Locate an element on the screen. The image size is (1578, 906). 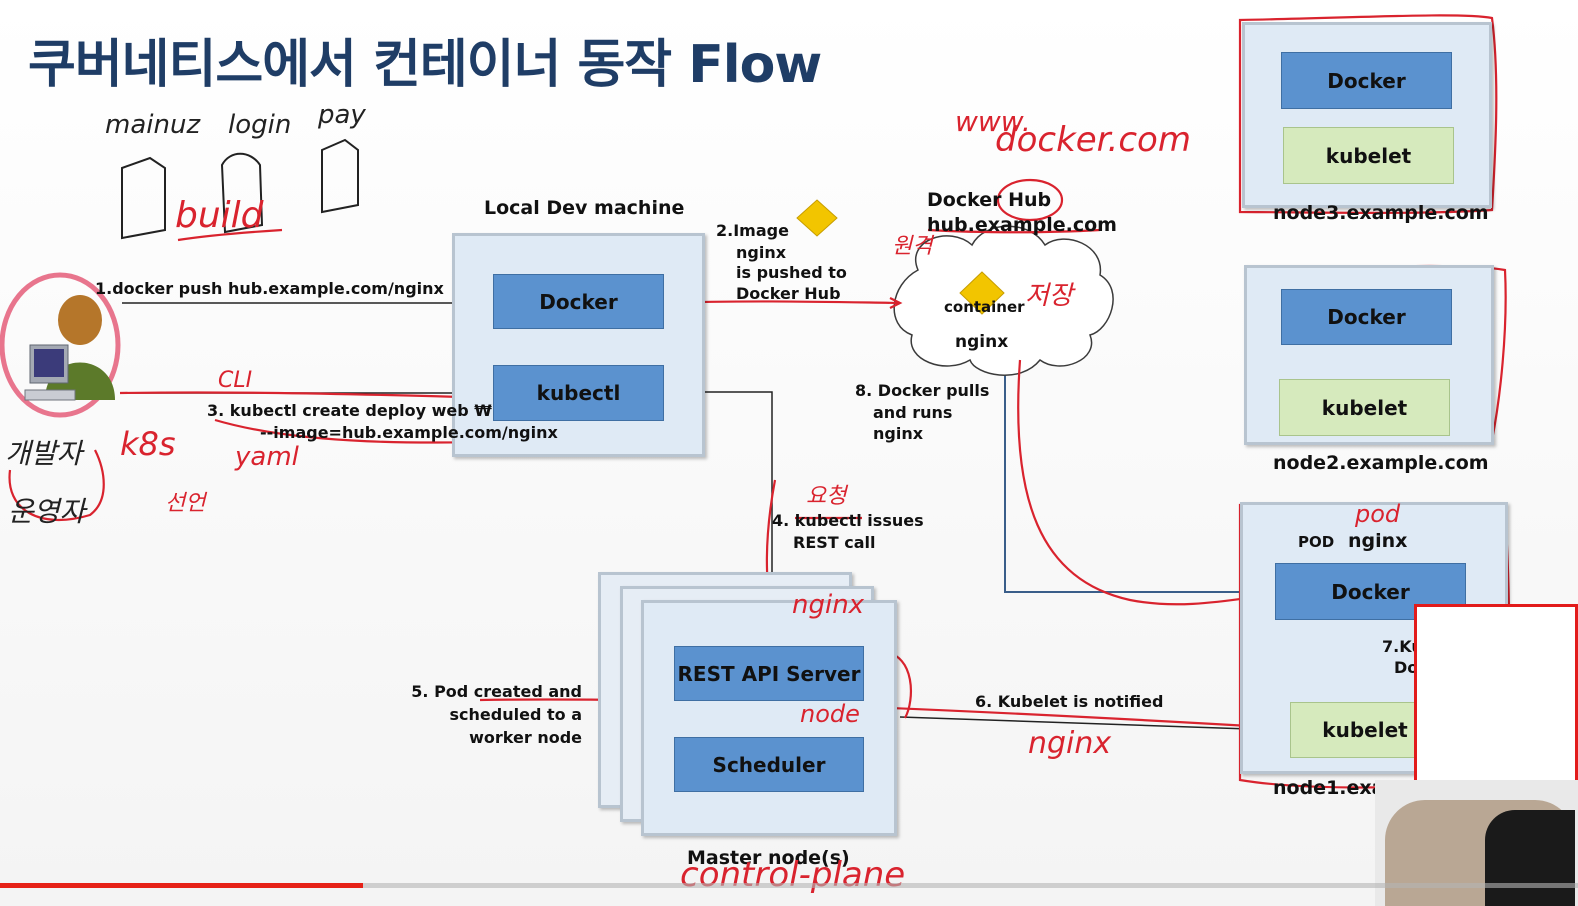
step3-line1: 3. kubectl create deploy web ₩ is located at coordinates (349, 410).